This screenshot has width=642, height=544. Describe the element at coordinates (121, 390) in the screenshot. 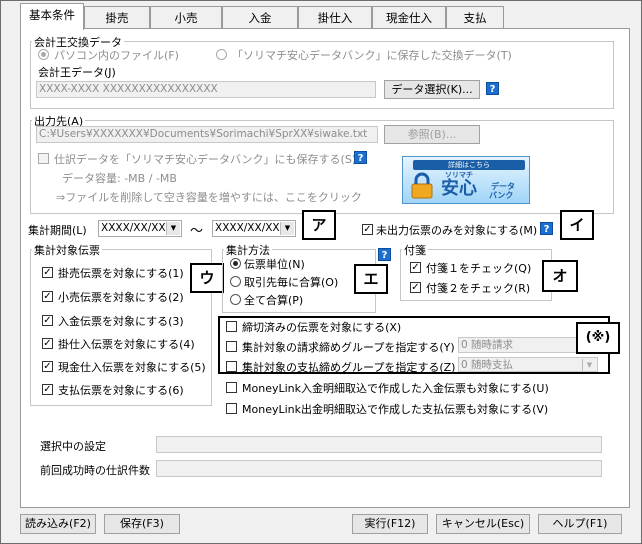

I see `target-shiharai-label: 支払伝票を対象にする(6)` at that location.